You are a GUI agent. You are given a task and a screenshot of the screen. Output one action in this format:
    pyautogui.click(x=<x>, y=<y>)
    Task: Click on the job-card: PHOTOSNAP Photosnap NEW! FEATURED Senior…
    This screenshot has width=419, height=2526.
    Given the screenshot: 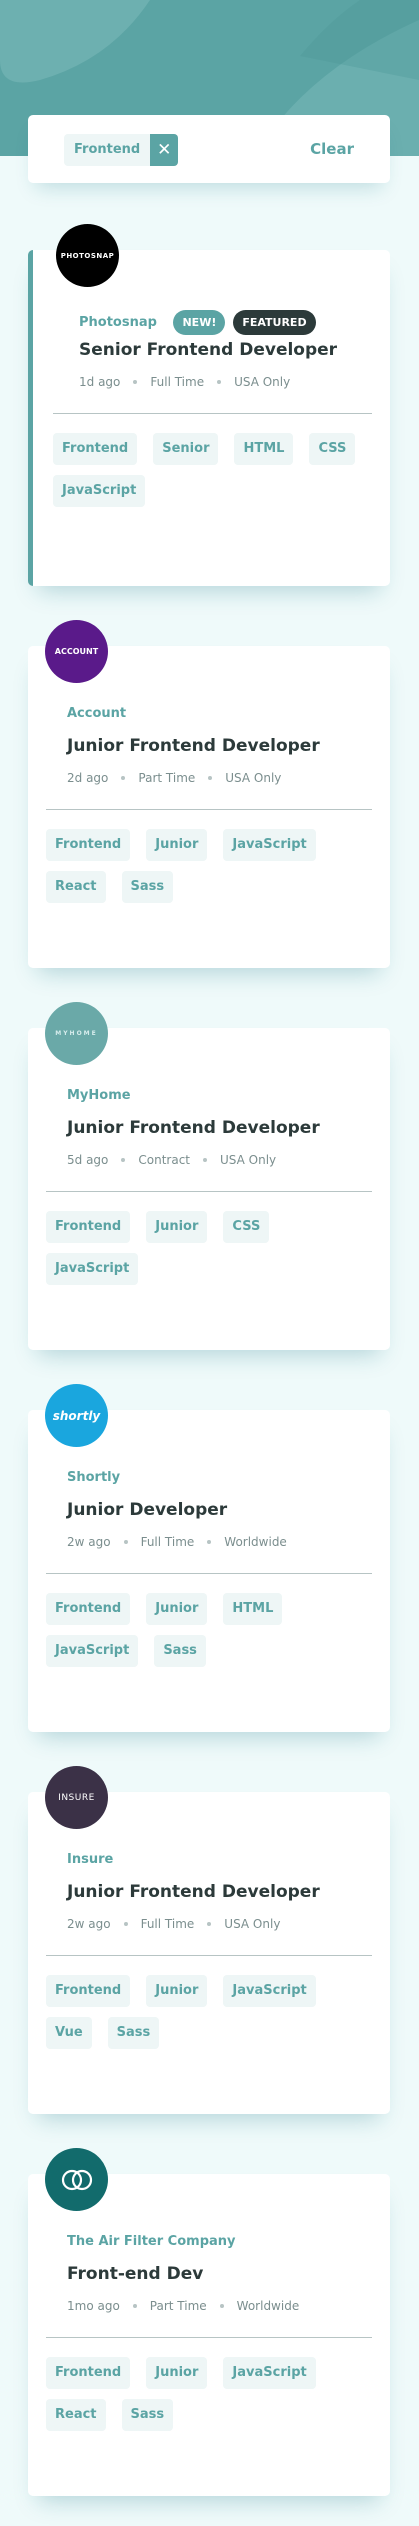 What is the action you would take?
    pyautogui.click(x=209, y=405)
    